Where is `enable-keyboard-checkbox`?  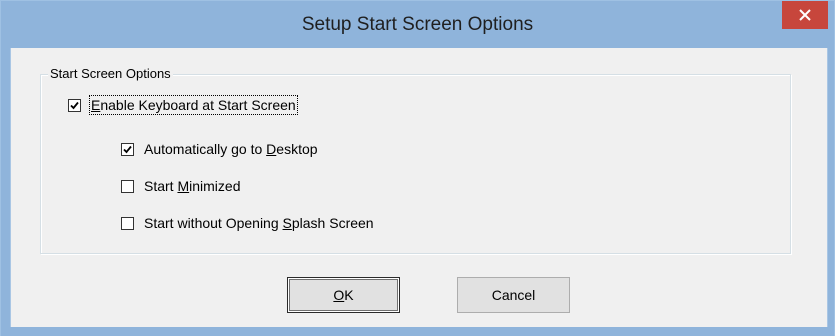 enable-keyboard-checkbox is located at coordinates (74, 105).